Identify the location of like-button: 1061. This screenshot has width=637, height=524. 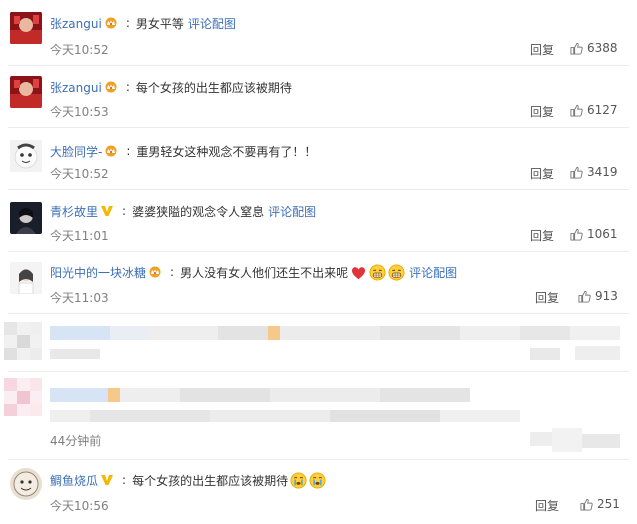
(594, 234).